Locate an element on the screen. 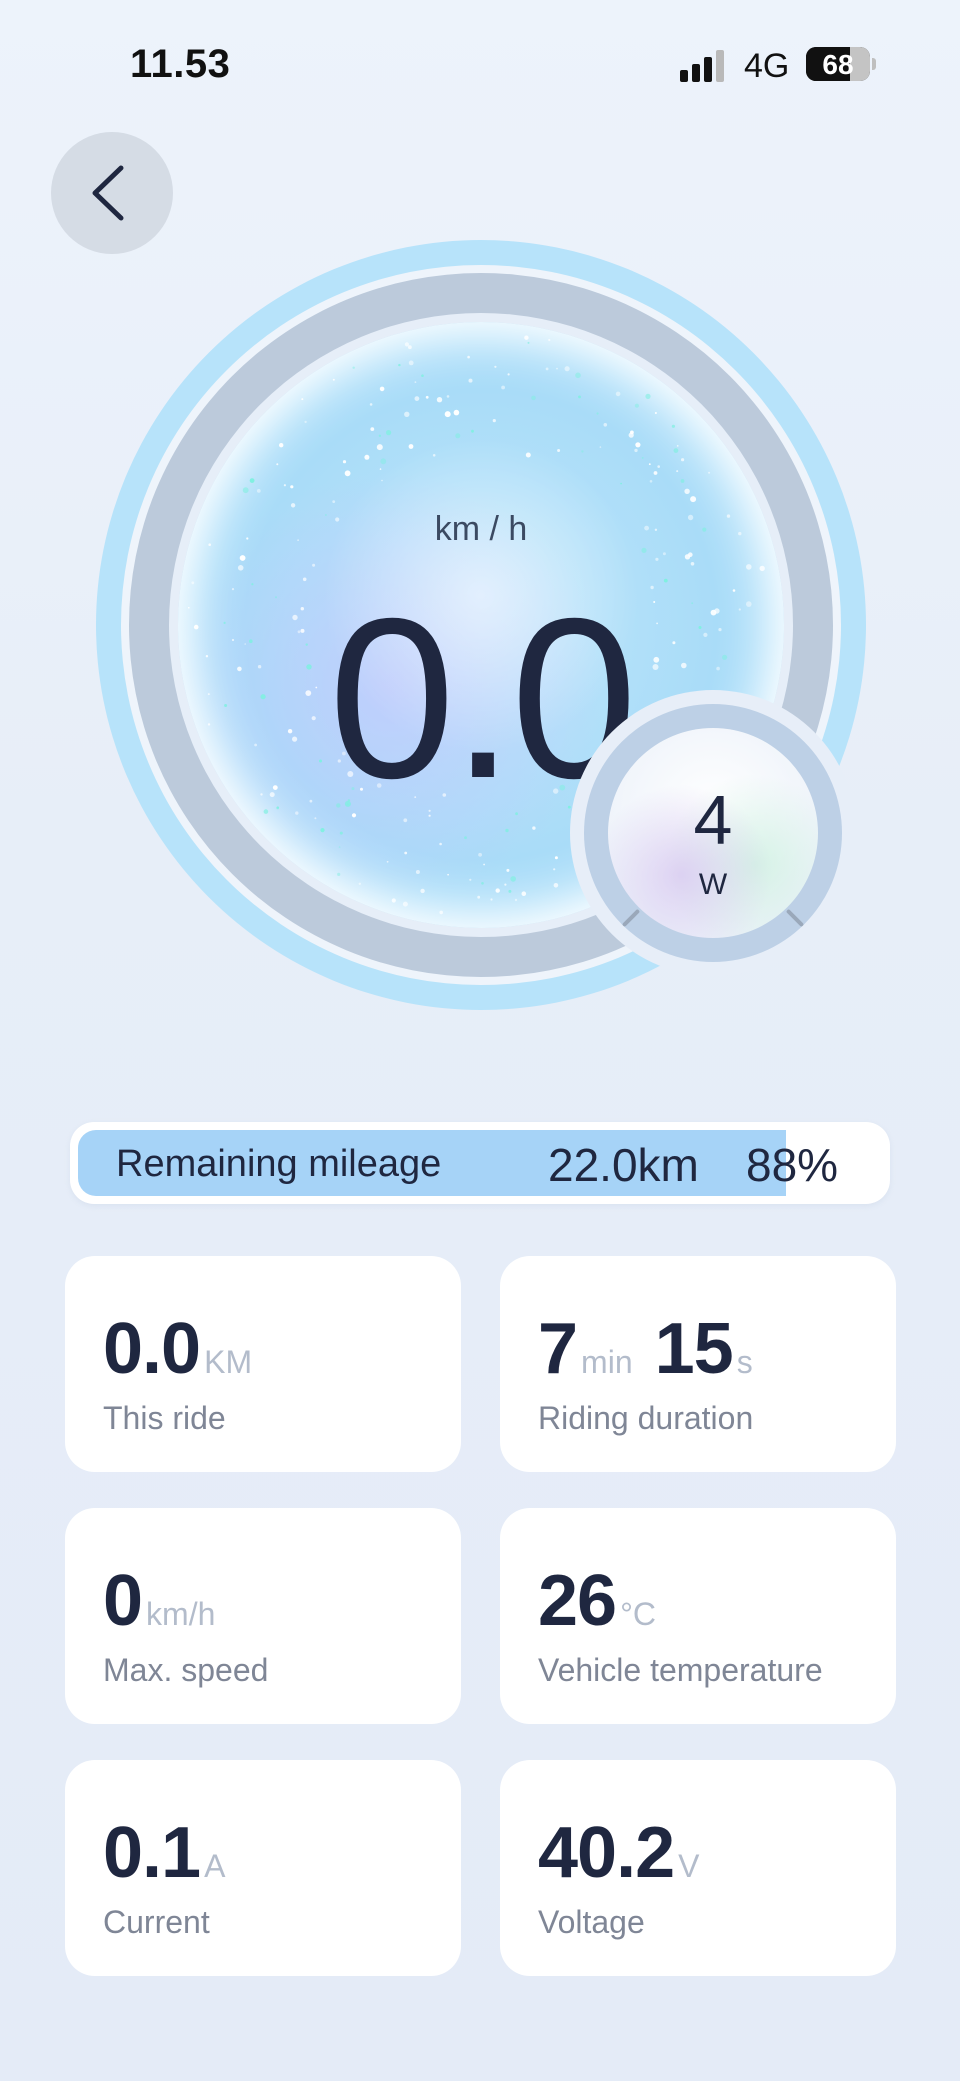 The height and width of the screenshot is (2081, 960). power-badge: 4 W is located at coordinates (713, 833).